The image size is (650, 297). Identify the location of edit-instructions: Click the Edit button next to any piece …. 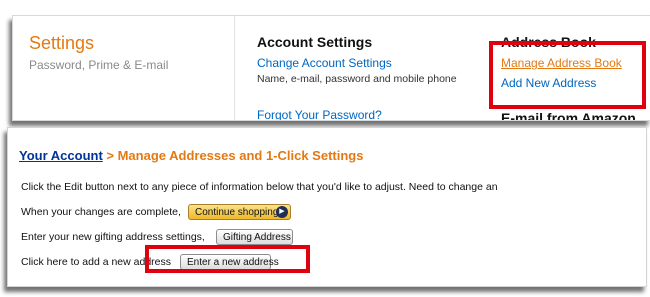
(259, 187).